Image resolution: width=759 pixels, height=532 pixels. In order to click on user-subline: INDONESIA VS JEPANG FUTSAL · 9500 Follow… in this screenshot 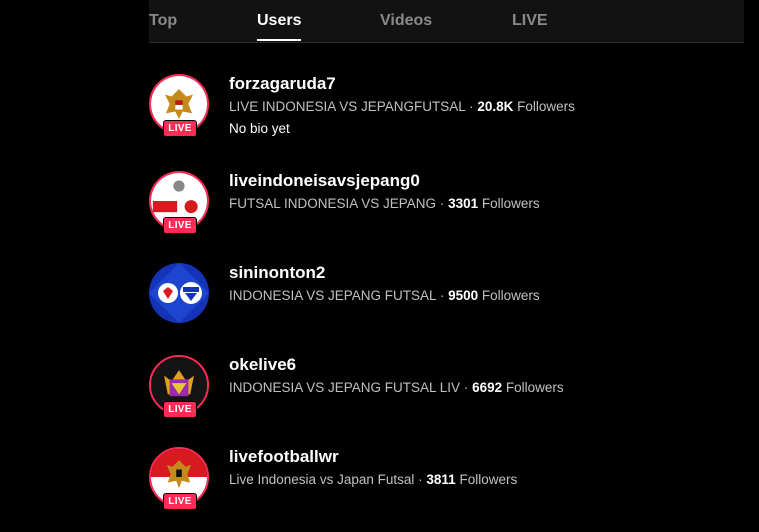, I will do `click(384, 295)`.